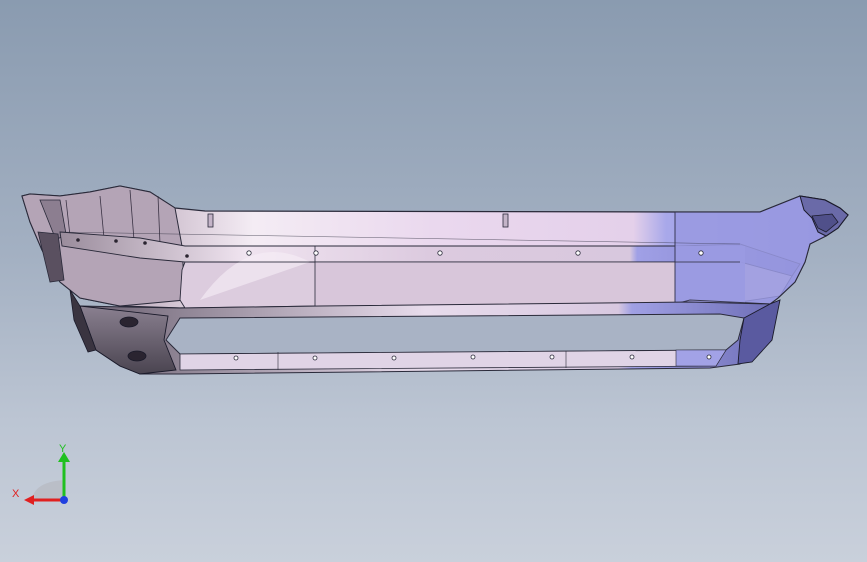 This screenshot has height=562, width=867. I want to click on y-axis-label: Y, so click(63, 449).